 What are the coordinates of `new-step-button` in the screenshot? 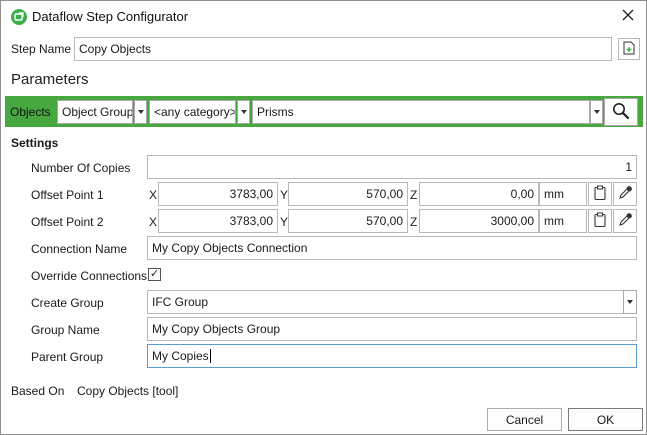 It's located at (629, 49).